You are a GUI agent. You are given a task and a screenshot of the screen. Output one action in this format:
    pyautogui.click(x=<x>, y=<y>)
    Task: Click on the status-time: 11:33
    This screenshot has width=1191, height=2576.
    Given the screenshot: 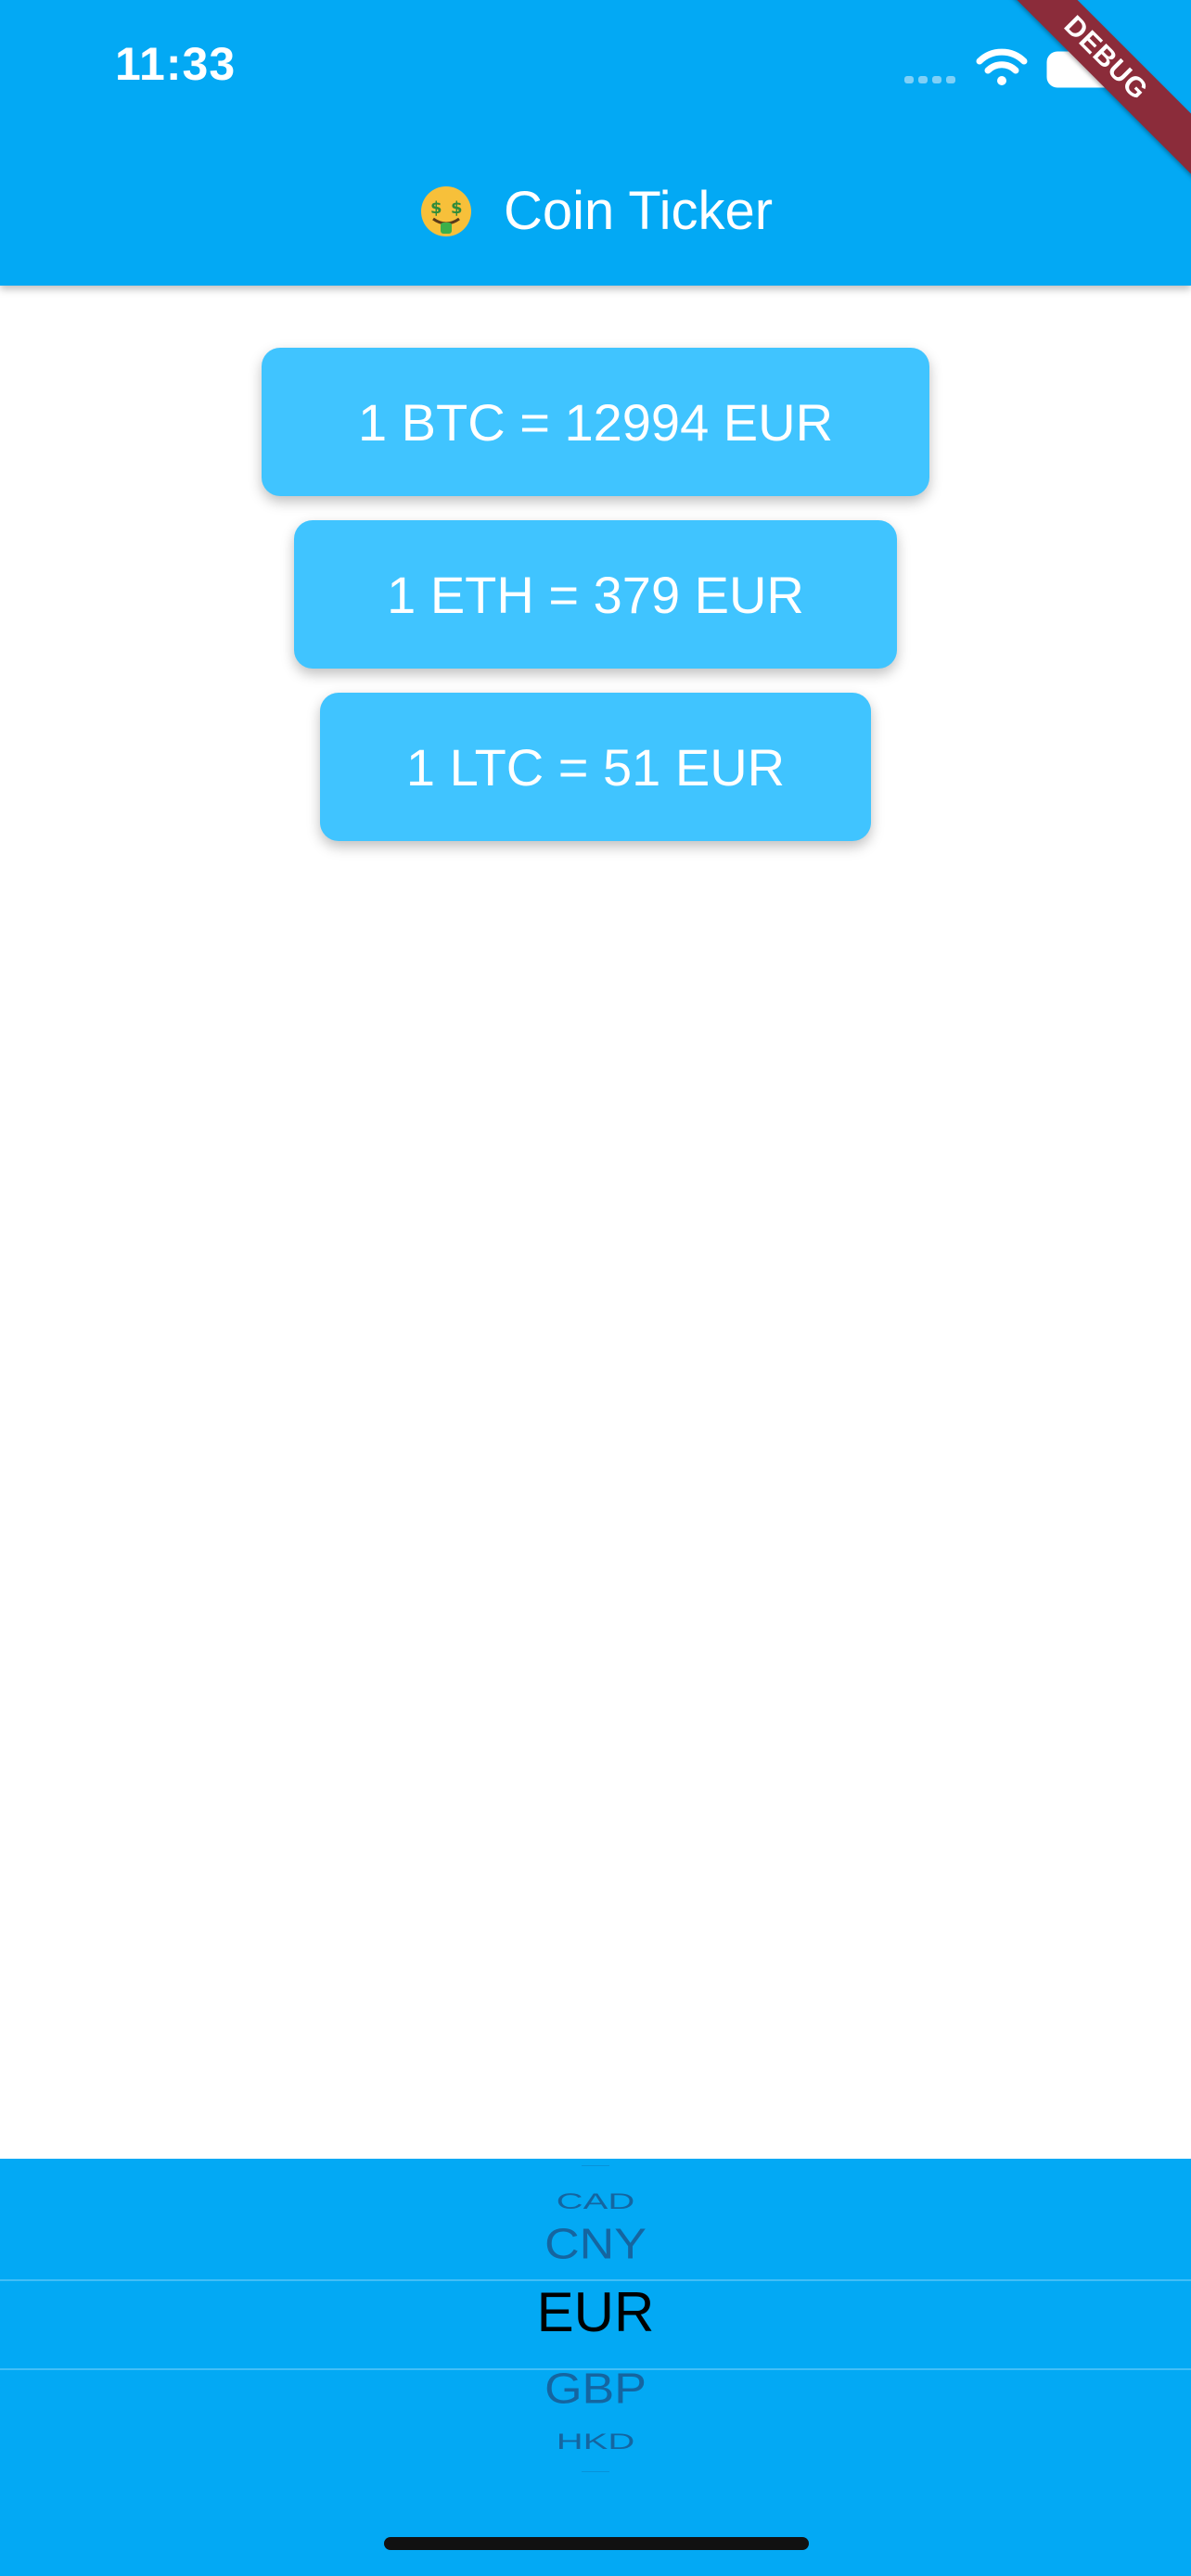 What is the action you would take?
    pyautogui.click(x=176, y=64)
    